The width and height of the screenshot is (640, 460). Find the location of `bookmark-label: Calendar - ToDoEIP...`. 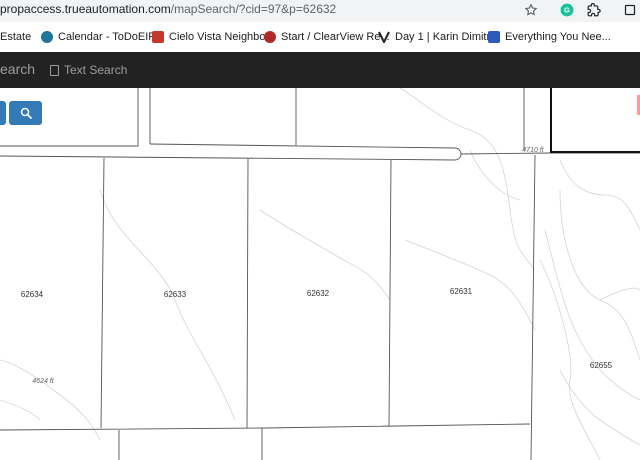

bookmark-label: Calendar - ToDoEIP... is located at coordinates (111, 37).